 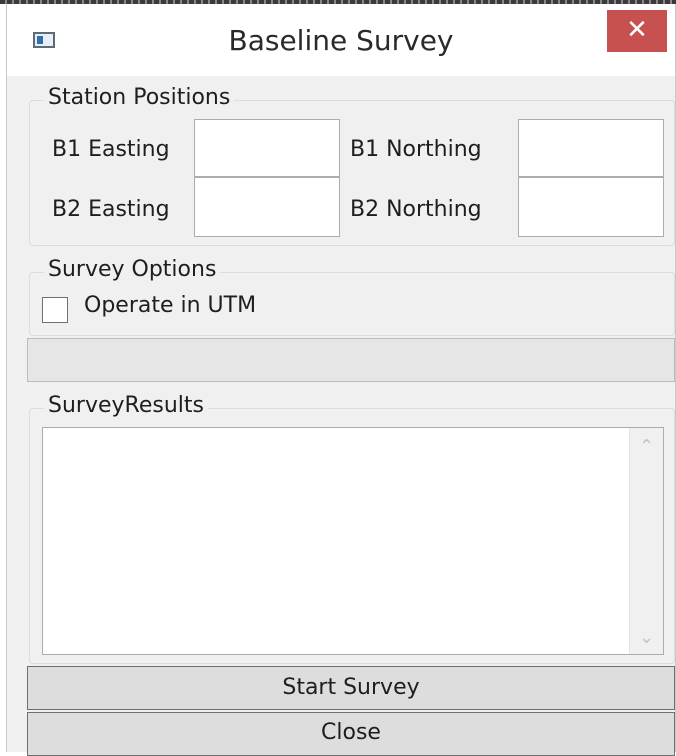 I want to click on survey-progress-bar, so click(x=351, y=360).